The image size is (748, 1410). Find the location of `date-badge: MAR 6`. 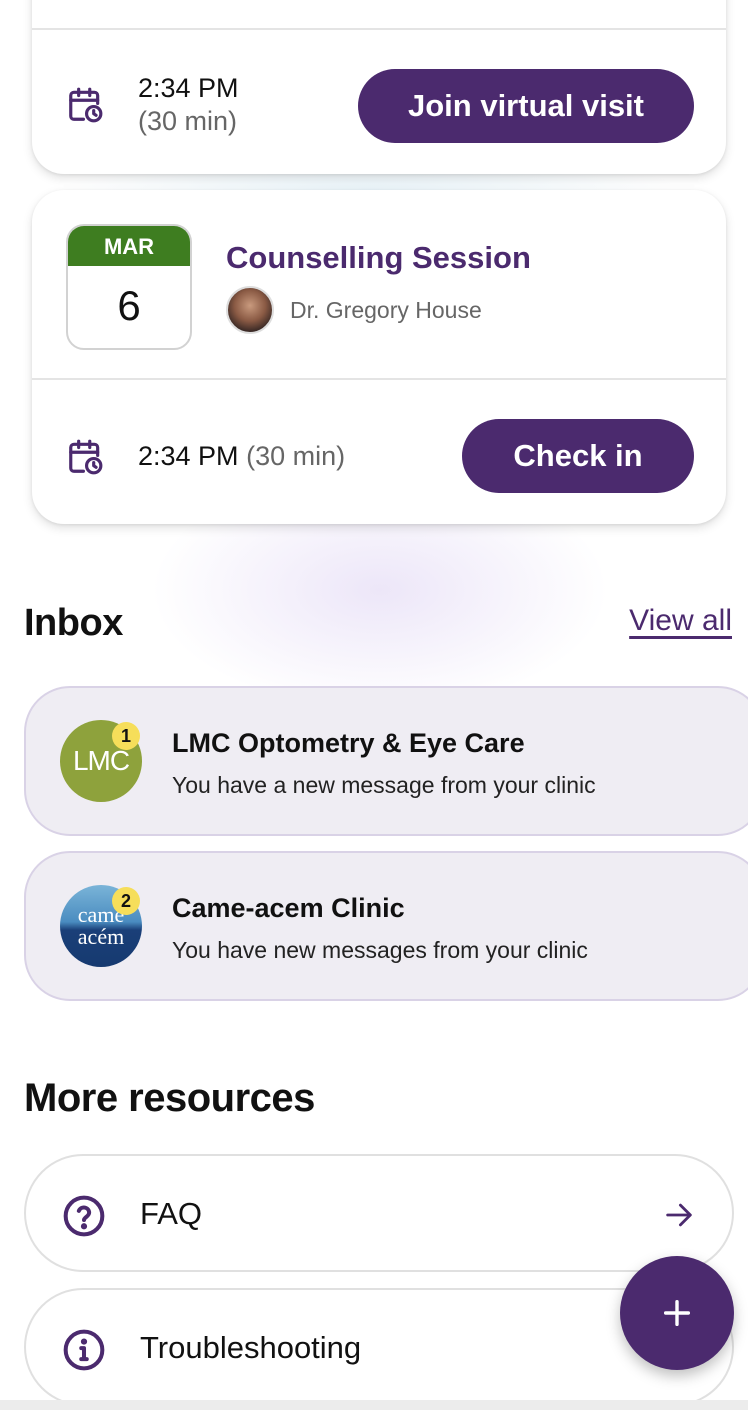

date-badge: MAR 6 is located at coordinates (129, 287).